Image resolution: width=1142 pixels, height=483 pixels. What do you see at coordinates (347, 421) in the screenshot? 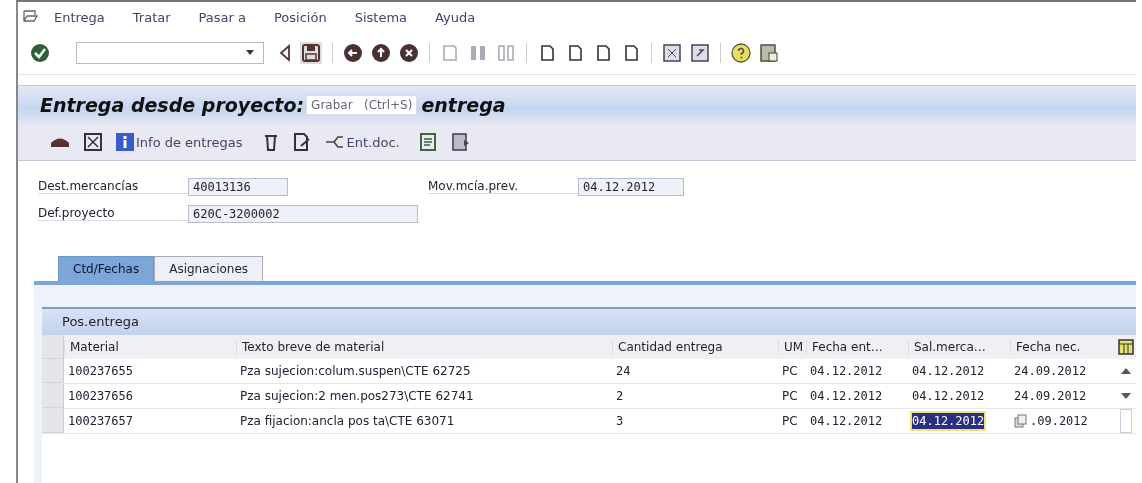
I see `table-cell-text: Pza fijacion:ancla pos ta\CTE 63071` at bounding box center [347, 421].